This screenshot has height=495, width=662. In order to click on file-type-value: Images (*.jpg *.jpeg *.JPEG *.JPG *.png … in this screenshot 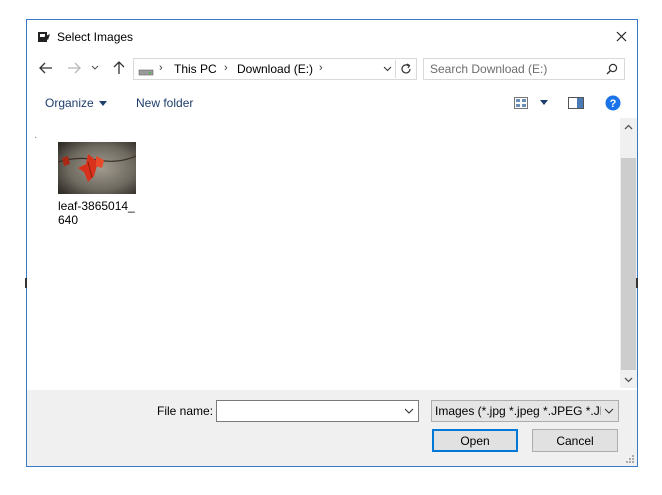, I will do `click(518, 411)`.